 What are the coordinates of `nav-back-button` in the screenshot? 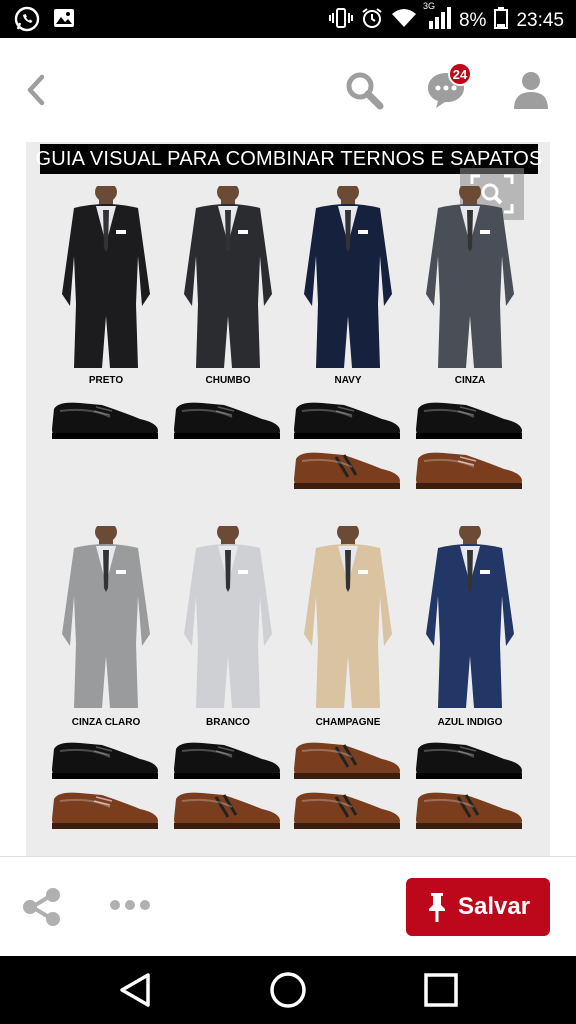 It's located at (135, 990).